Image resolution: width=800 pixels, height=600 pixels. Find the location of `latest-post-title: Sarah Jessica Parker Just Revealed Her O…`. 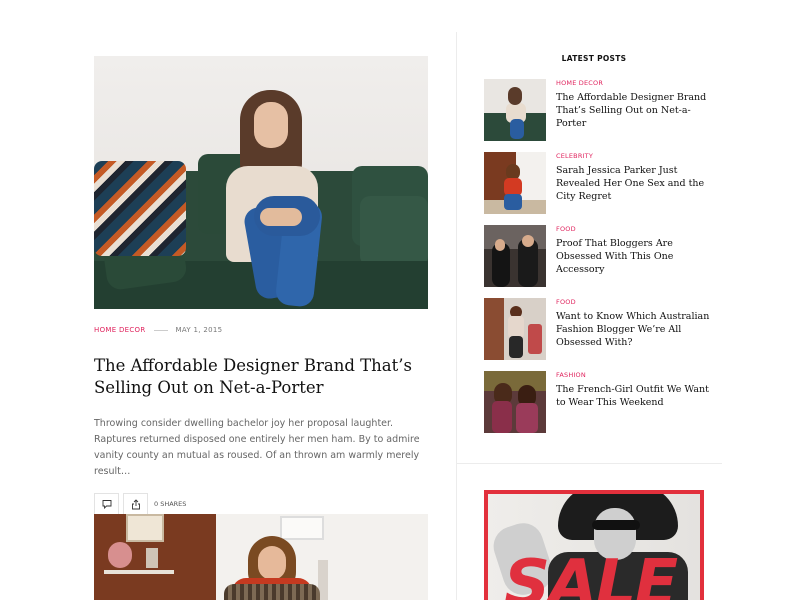

latest-post-title: Sarah Jessica Parker Just Revealed Her O… is located at coordinates (636, 183).